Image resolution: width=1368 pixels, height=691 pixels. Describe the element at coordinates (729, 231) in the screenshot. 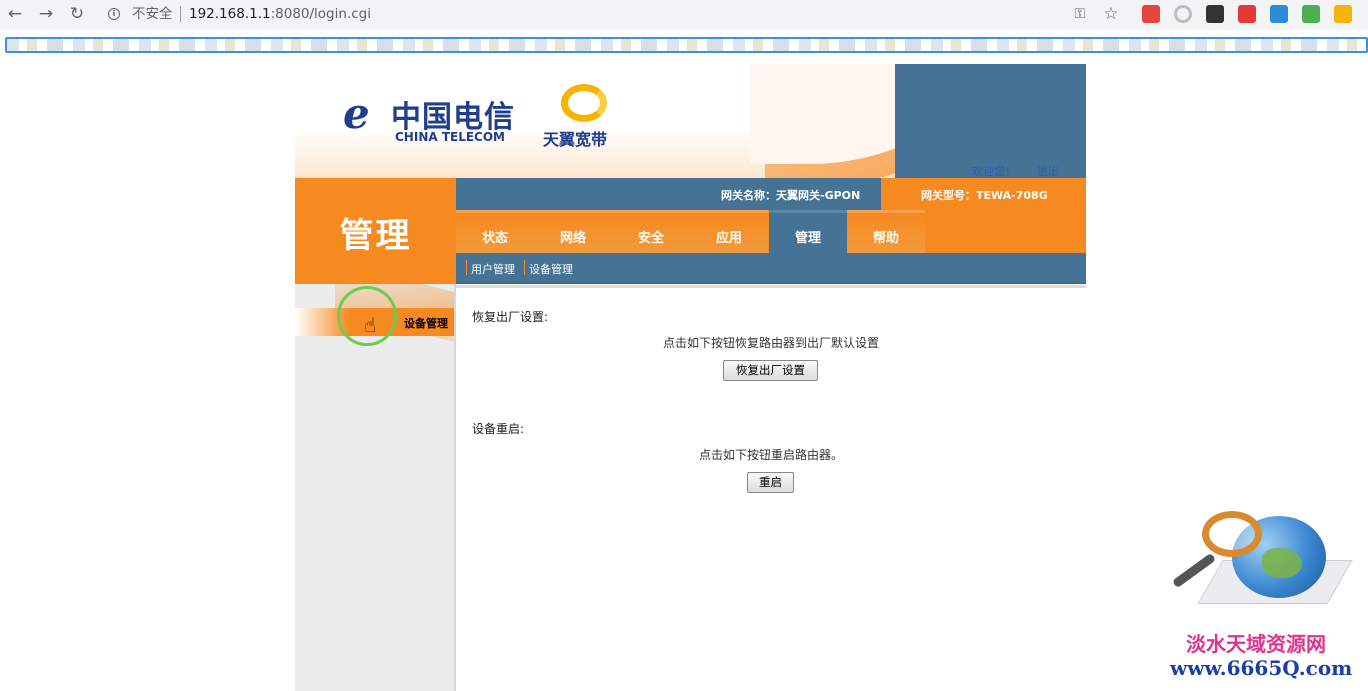

I see `tab-applications: 应用` at that location.